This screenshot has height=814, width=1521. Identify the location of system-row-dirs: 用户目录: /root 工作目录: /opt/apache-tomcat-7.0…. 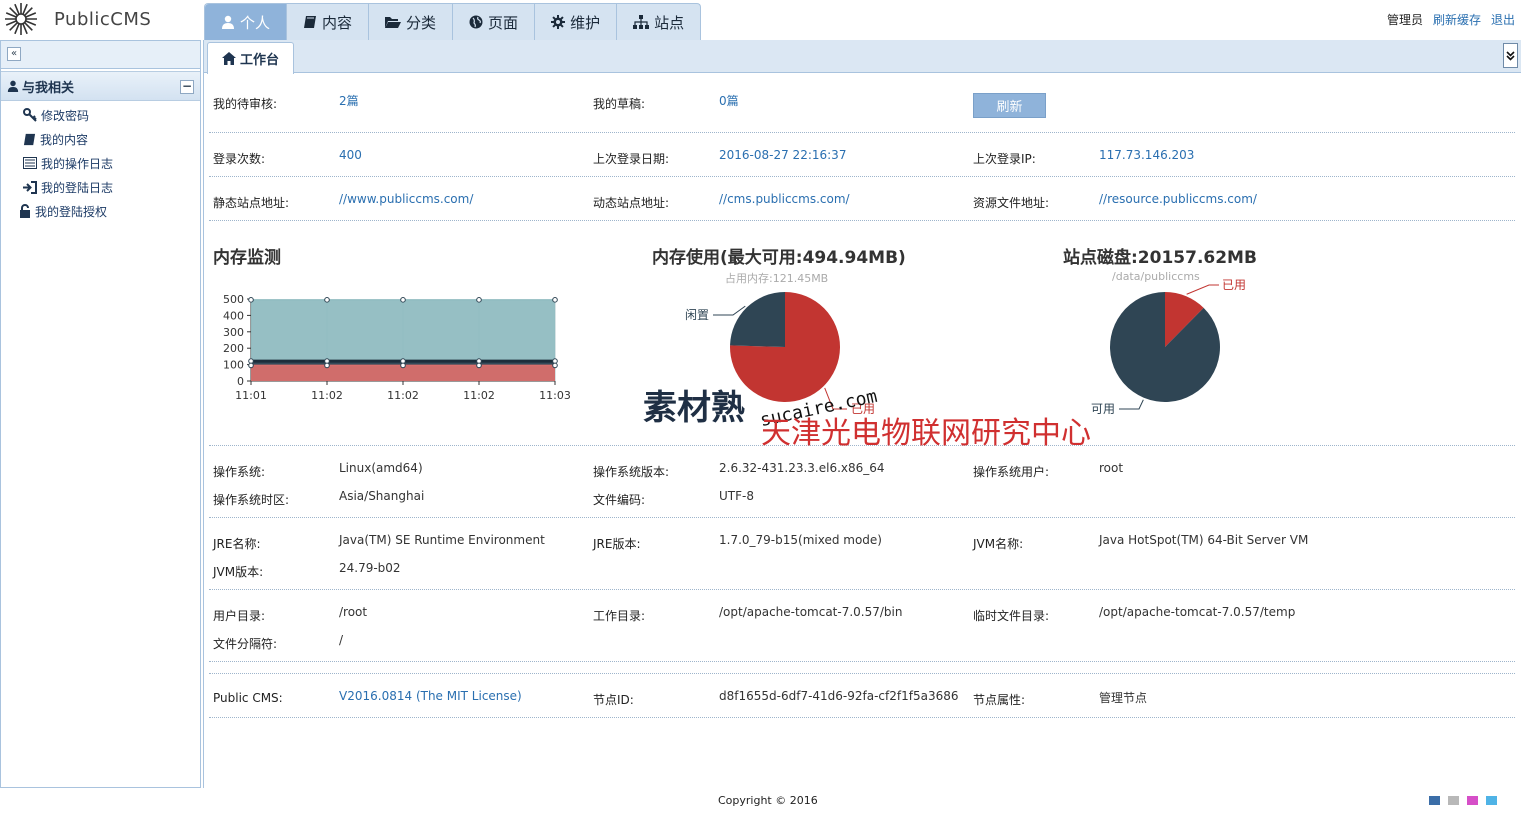
(862, 626).